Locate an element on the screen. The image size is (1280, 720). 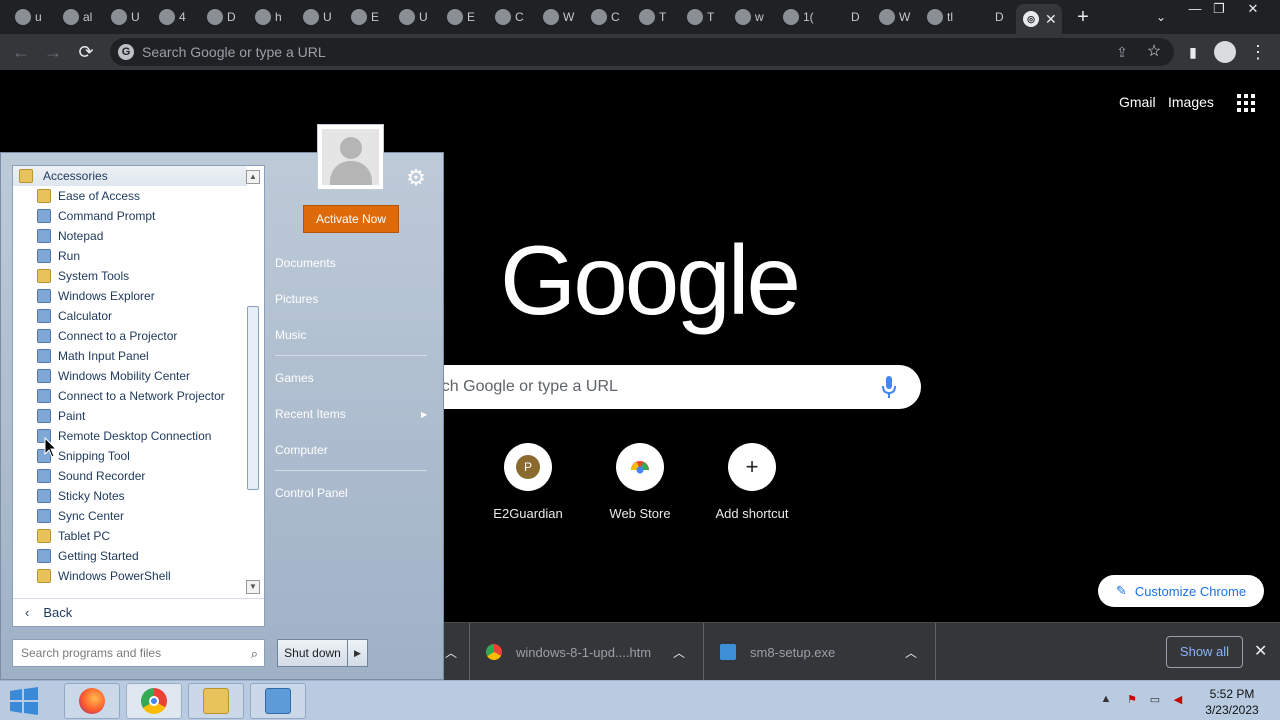
programs-scrollbar: ▲ ▼ is located at coordinates (254, 382).